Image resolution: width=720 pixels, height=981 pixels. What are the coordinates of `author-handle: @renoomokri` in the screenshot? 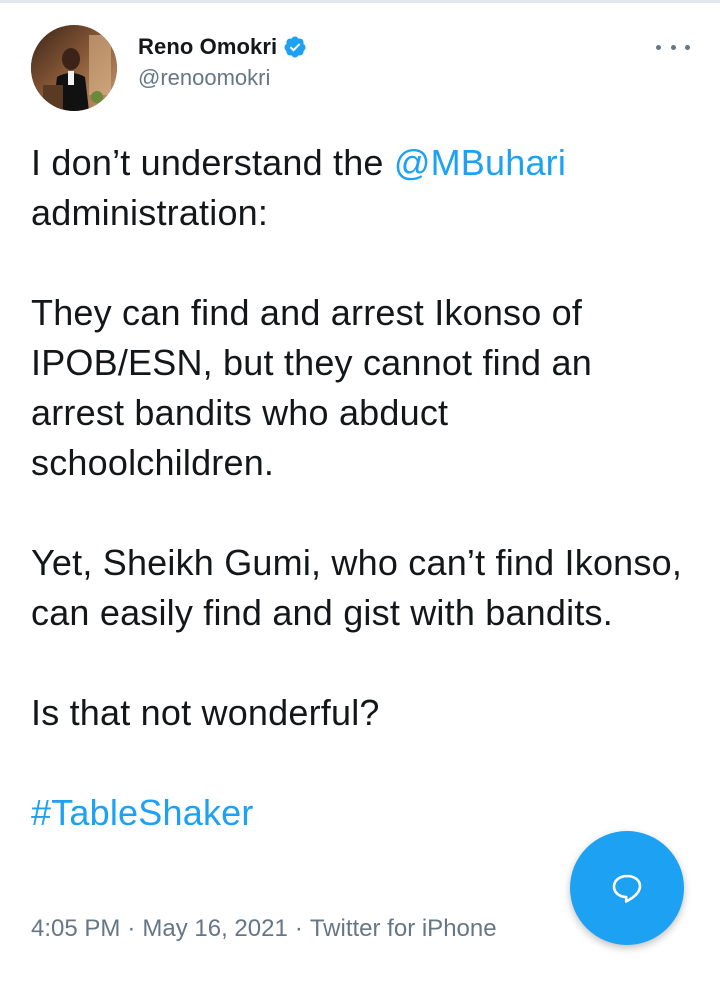 It's located at (222, 78).